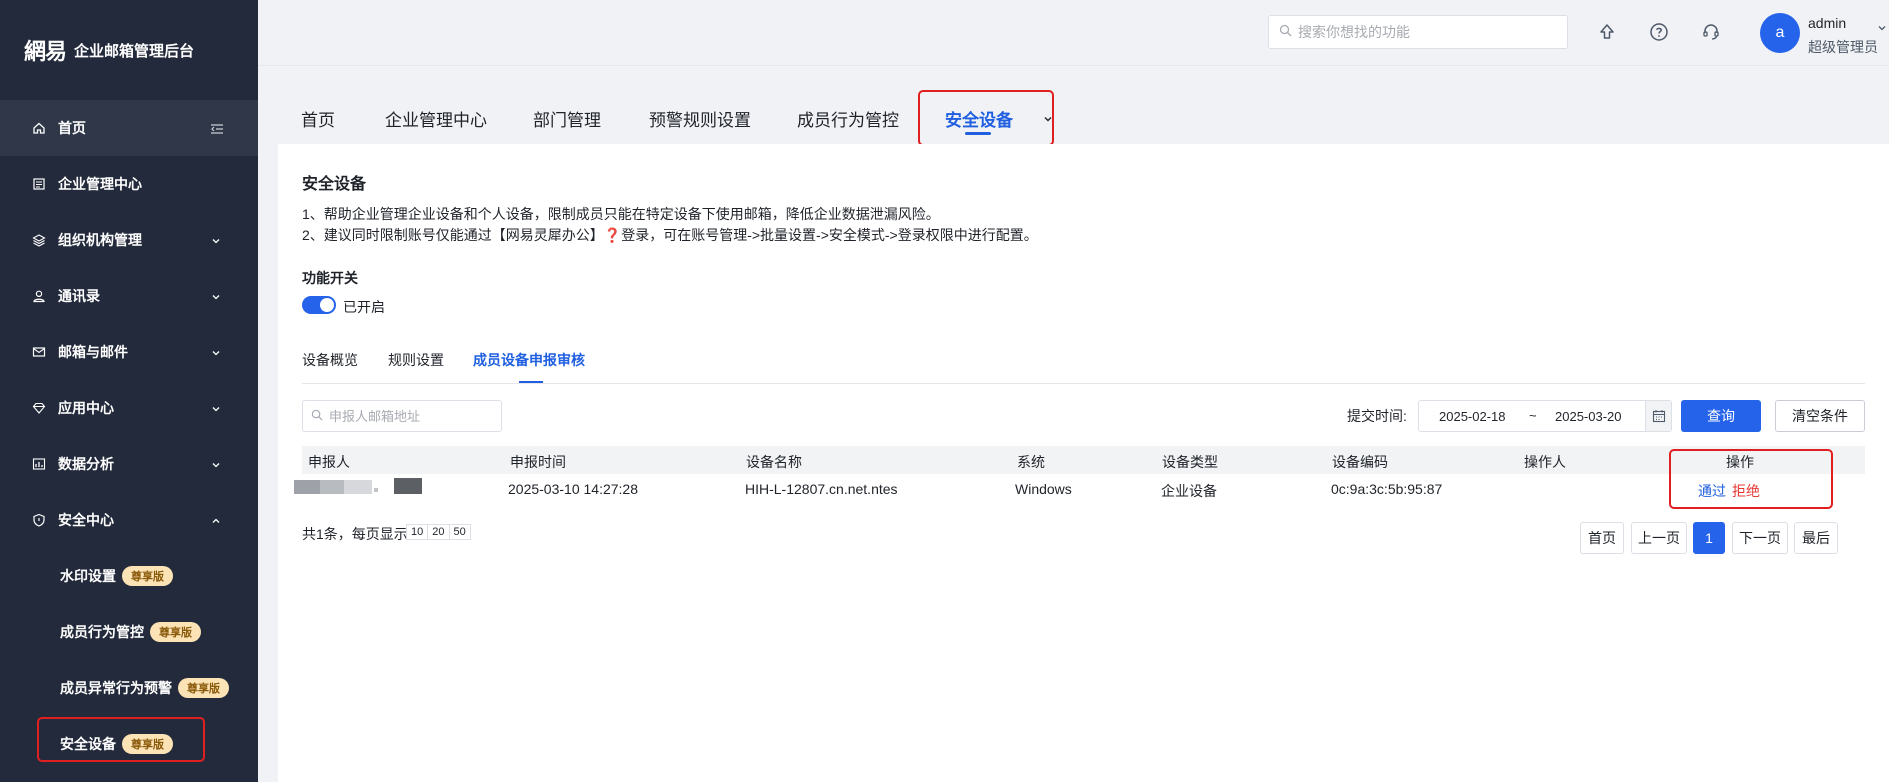 The height and width of the screenshot is (782, 1889). What do you see at coordinates (1820, 416) in the screenshot?
I see `clear-filters-button: 清空条件` at bounding box center [1820, 416].